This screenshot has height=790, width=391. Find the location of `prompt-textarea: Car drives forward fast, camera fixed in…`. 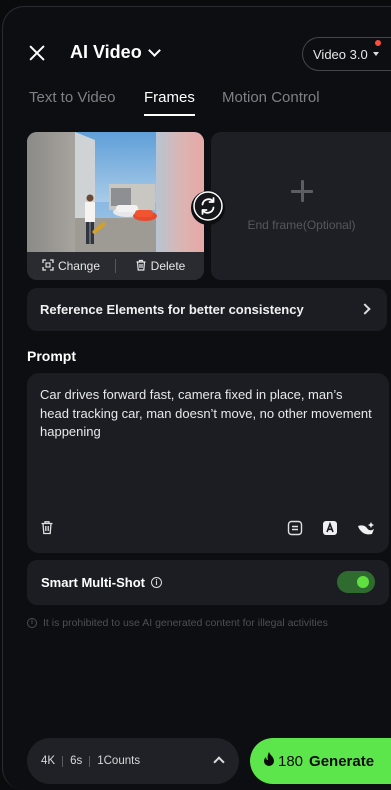

prompt-textarea: Car drives forward fast, camera fixed in… is located at coordinates (207, 414).